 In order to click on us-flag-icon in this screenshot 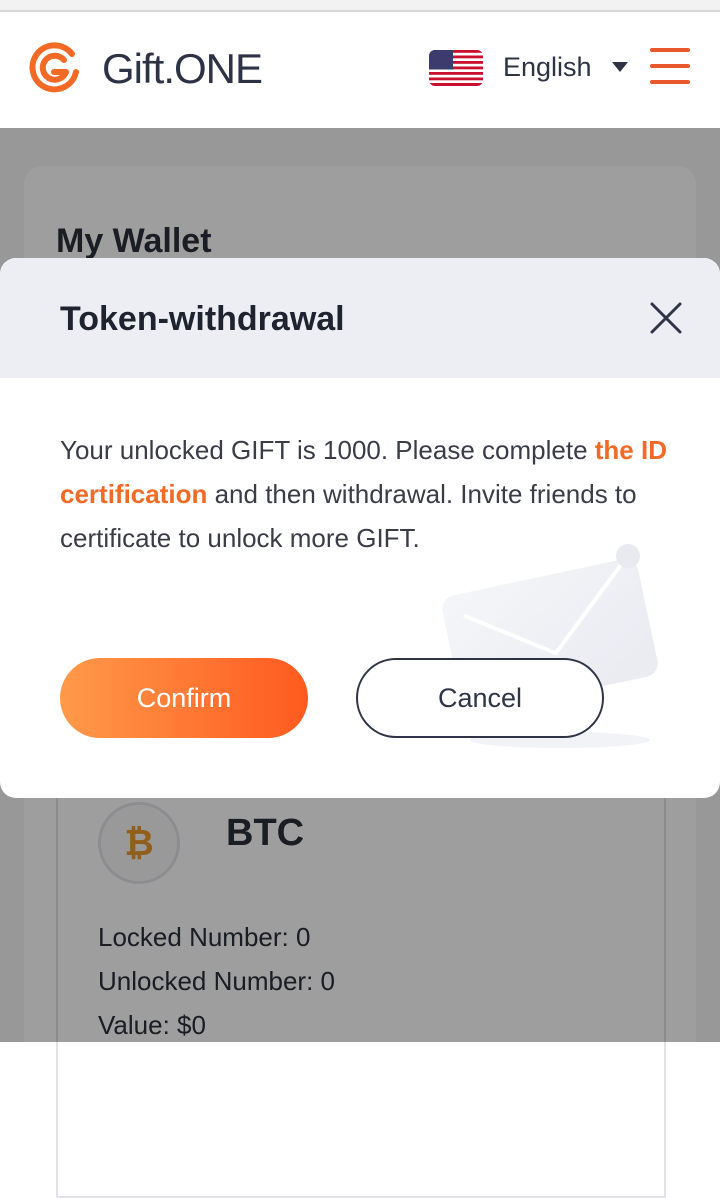, I will do `click(456, 68)`.